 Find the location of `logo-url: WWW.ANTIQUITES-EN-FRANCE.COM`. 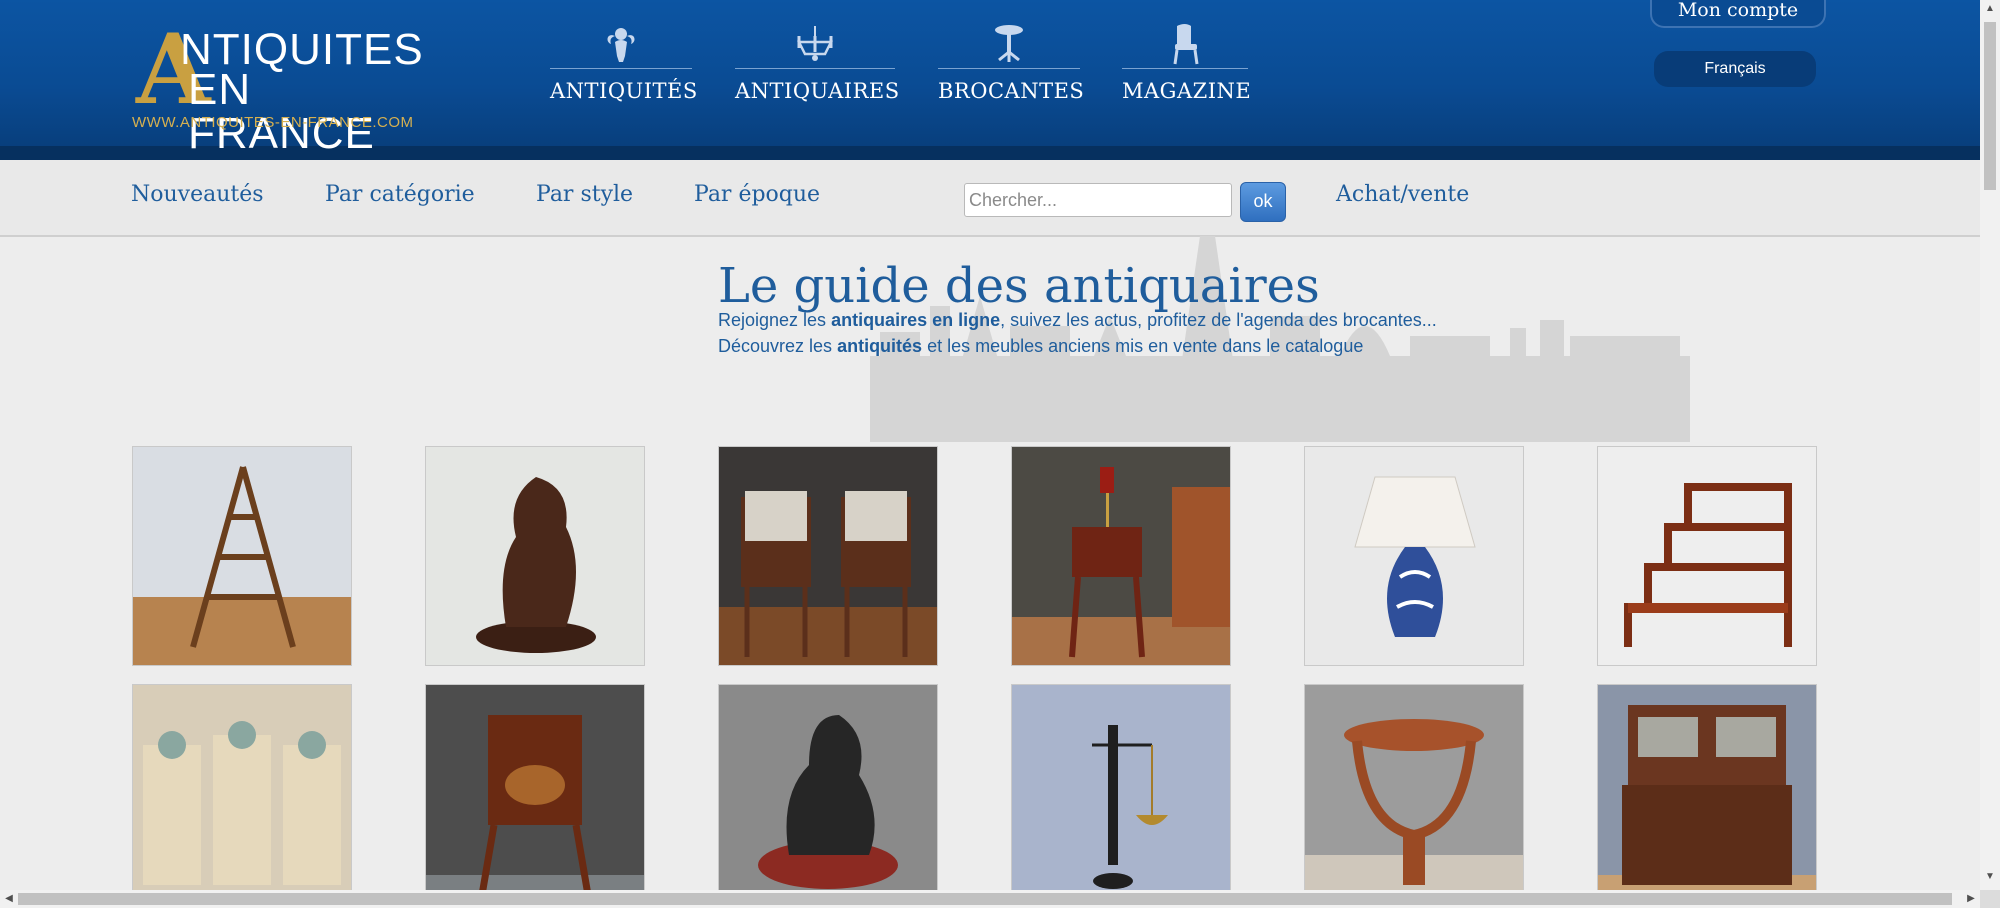

logo-url: WWW.ANTIQUITES-EN-FRANCE.COM is located at coordinates (273, 122).